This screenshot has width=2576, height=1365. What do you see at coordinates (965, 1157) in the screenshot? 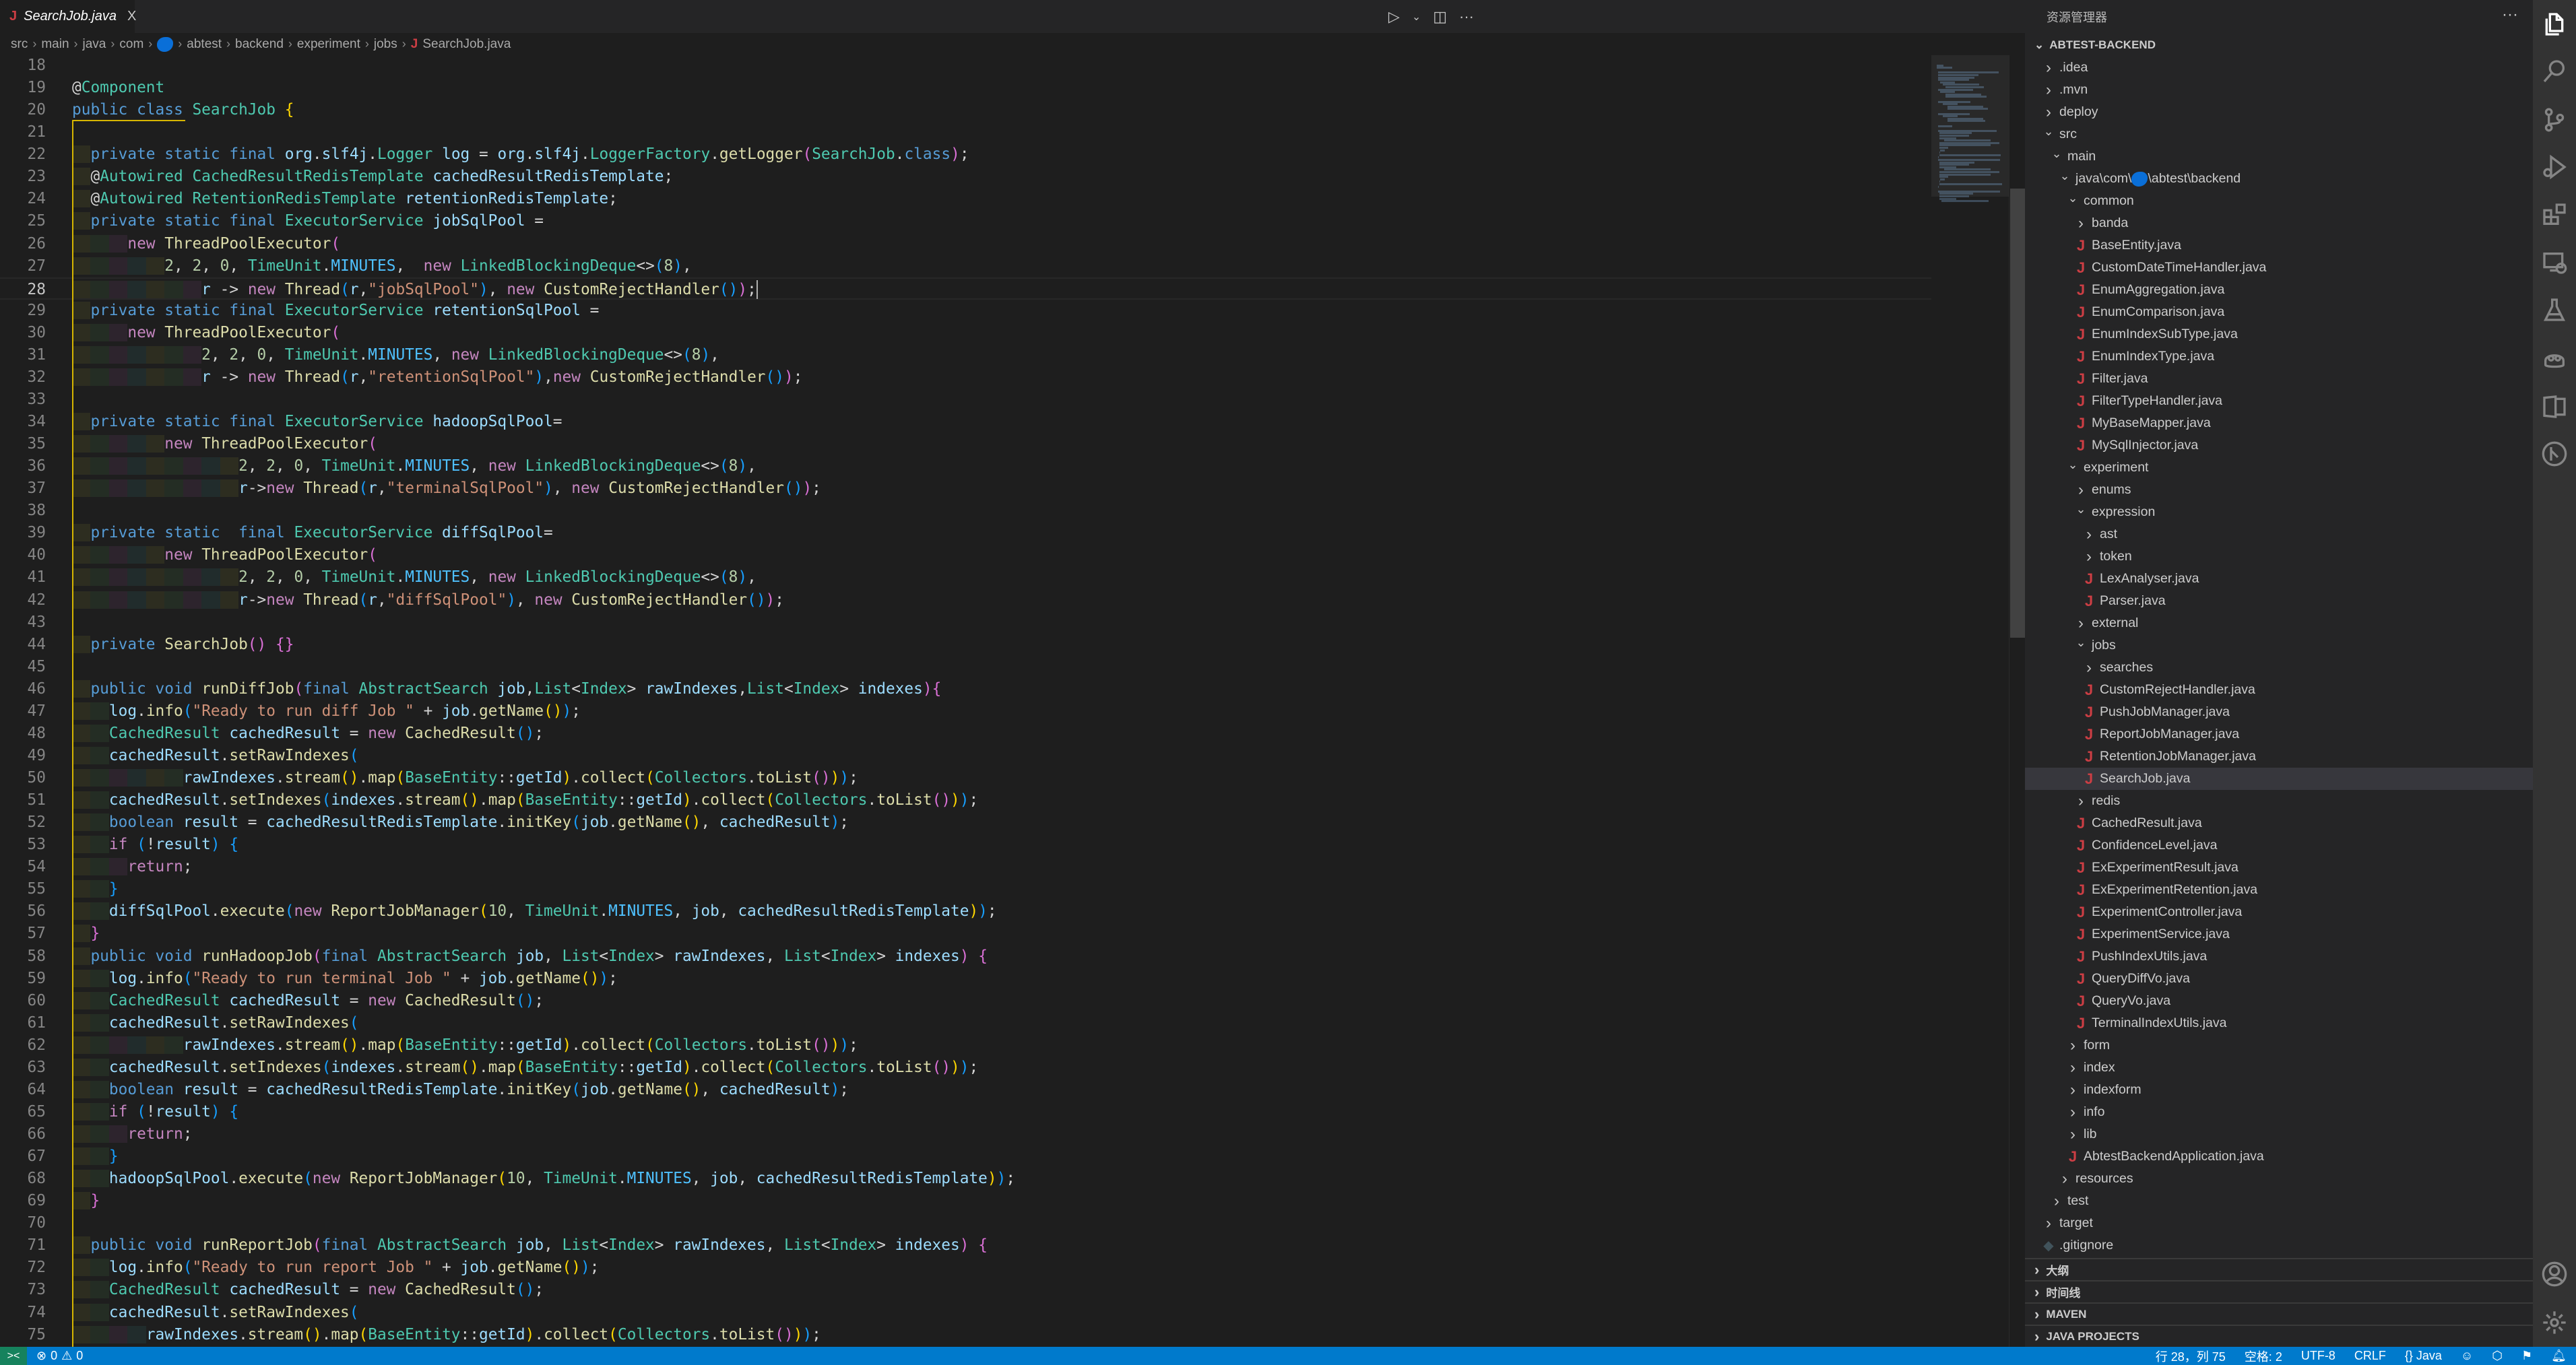
I see `code-line: 67 }` at bounding box center [965, 1157].